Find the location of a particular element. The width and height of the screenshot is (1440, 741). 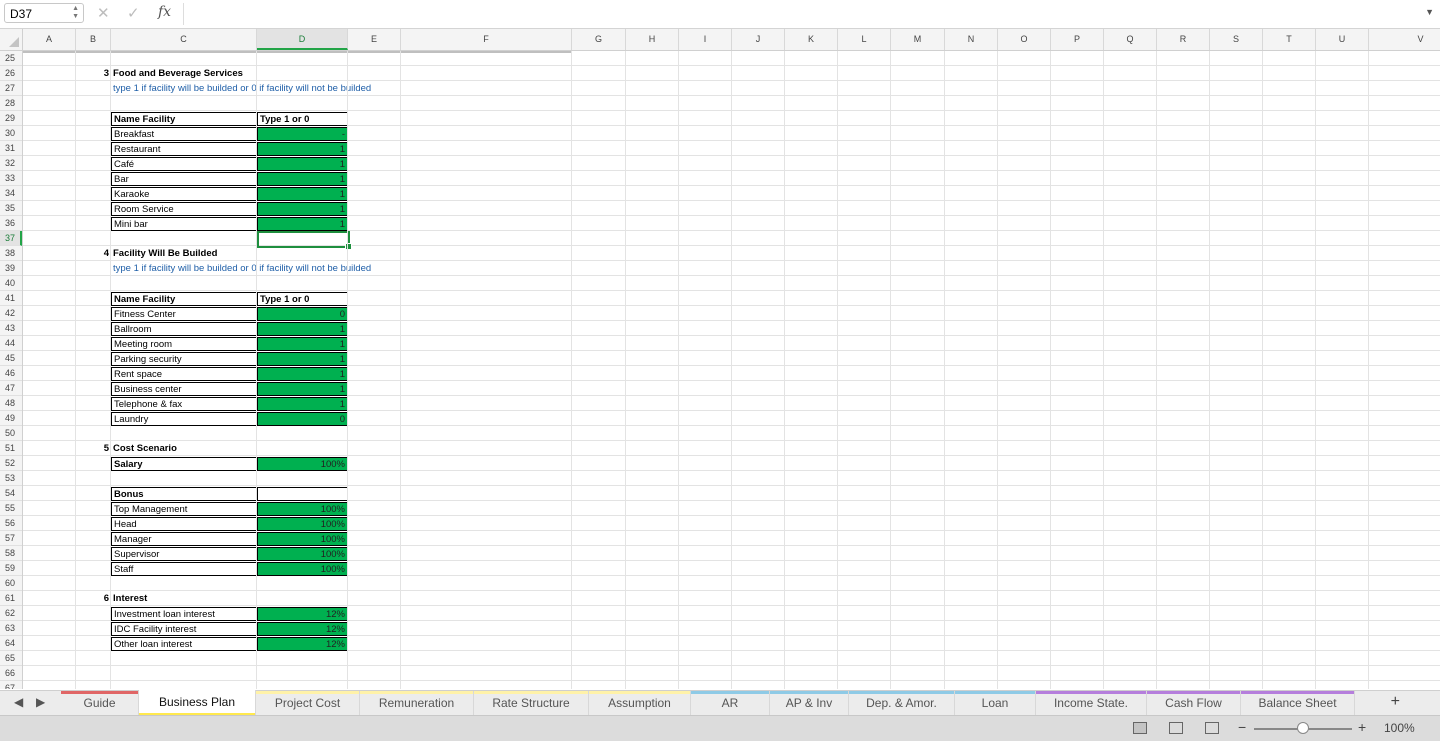

check-icon: ✓ is located at coordinates (133, 13).